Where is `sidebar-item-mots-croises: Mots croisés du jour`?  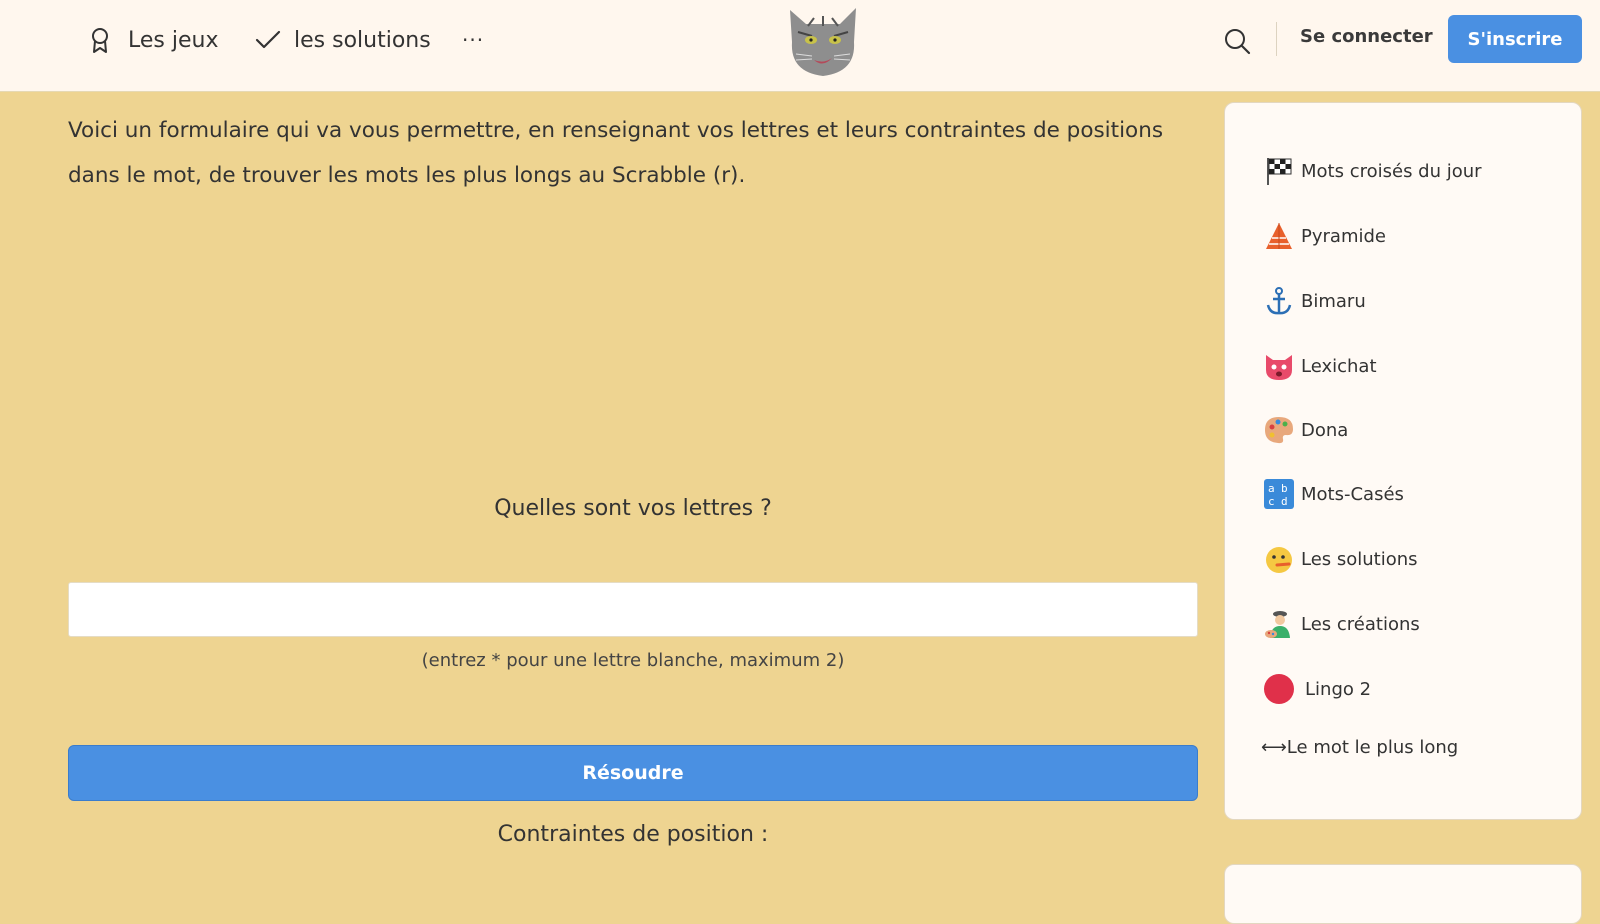 sidebar-item-mots-croises: Mots croisés du jour is located at coordinates (1372, 171).